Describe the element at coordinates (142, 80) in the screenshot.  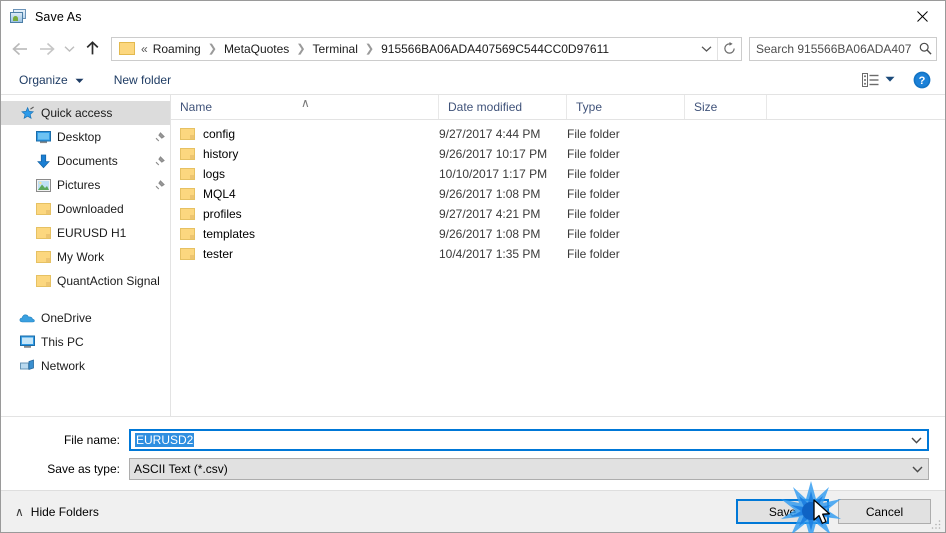
I see `new-folder-button: New folder` at that location.